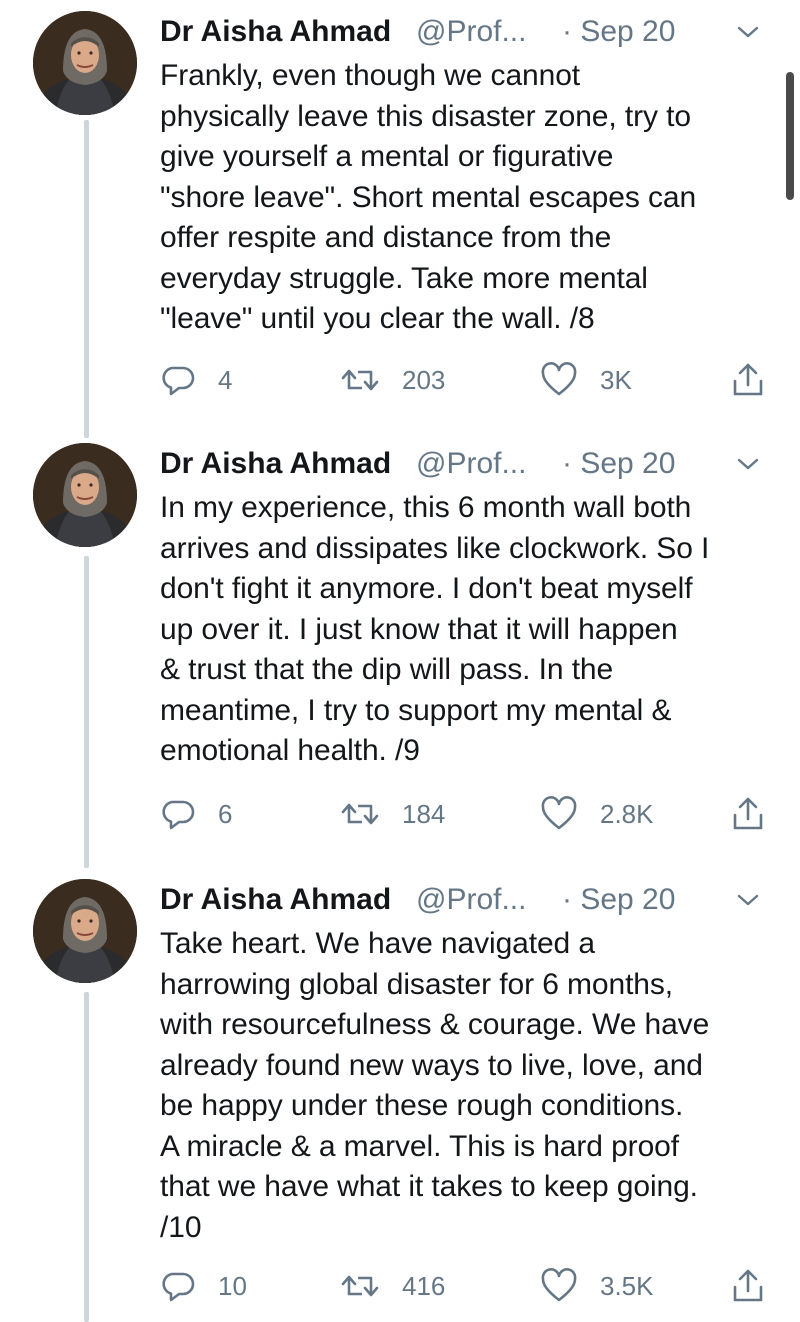 This screenshot has width=800, height=1322. I want to click on tweet-actions: 6 184 2.8K, so click(470, 814).